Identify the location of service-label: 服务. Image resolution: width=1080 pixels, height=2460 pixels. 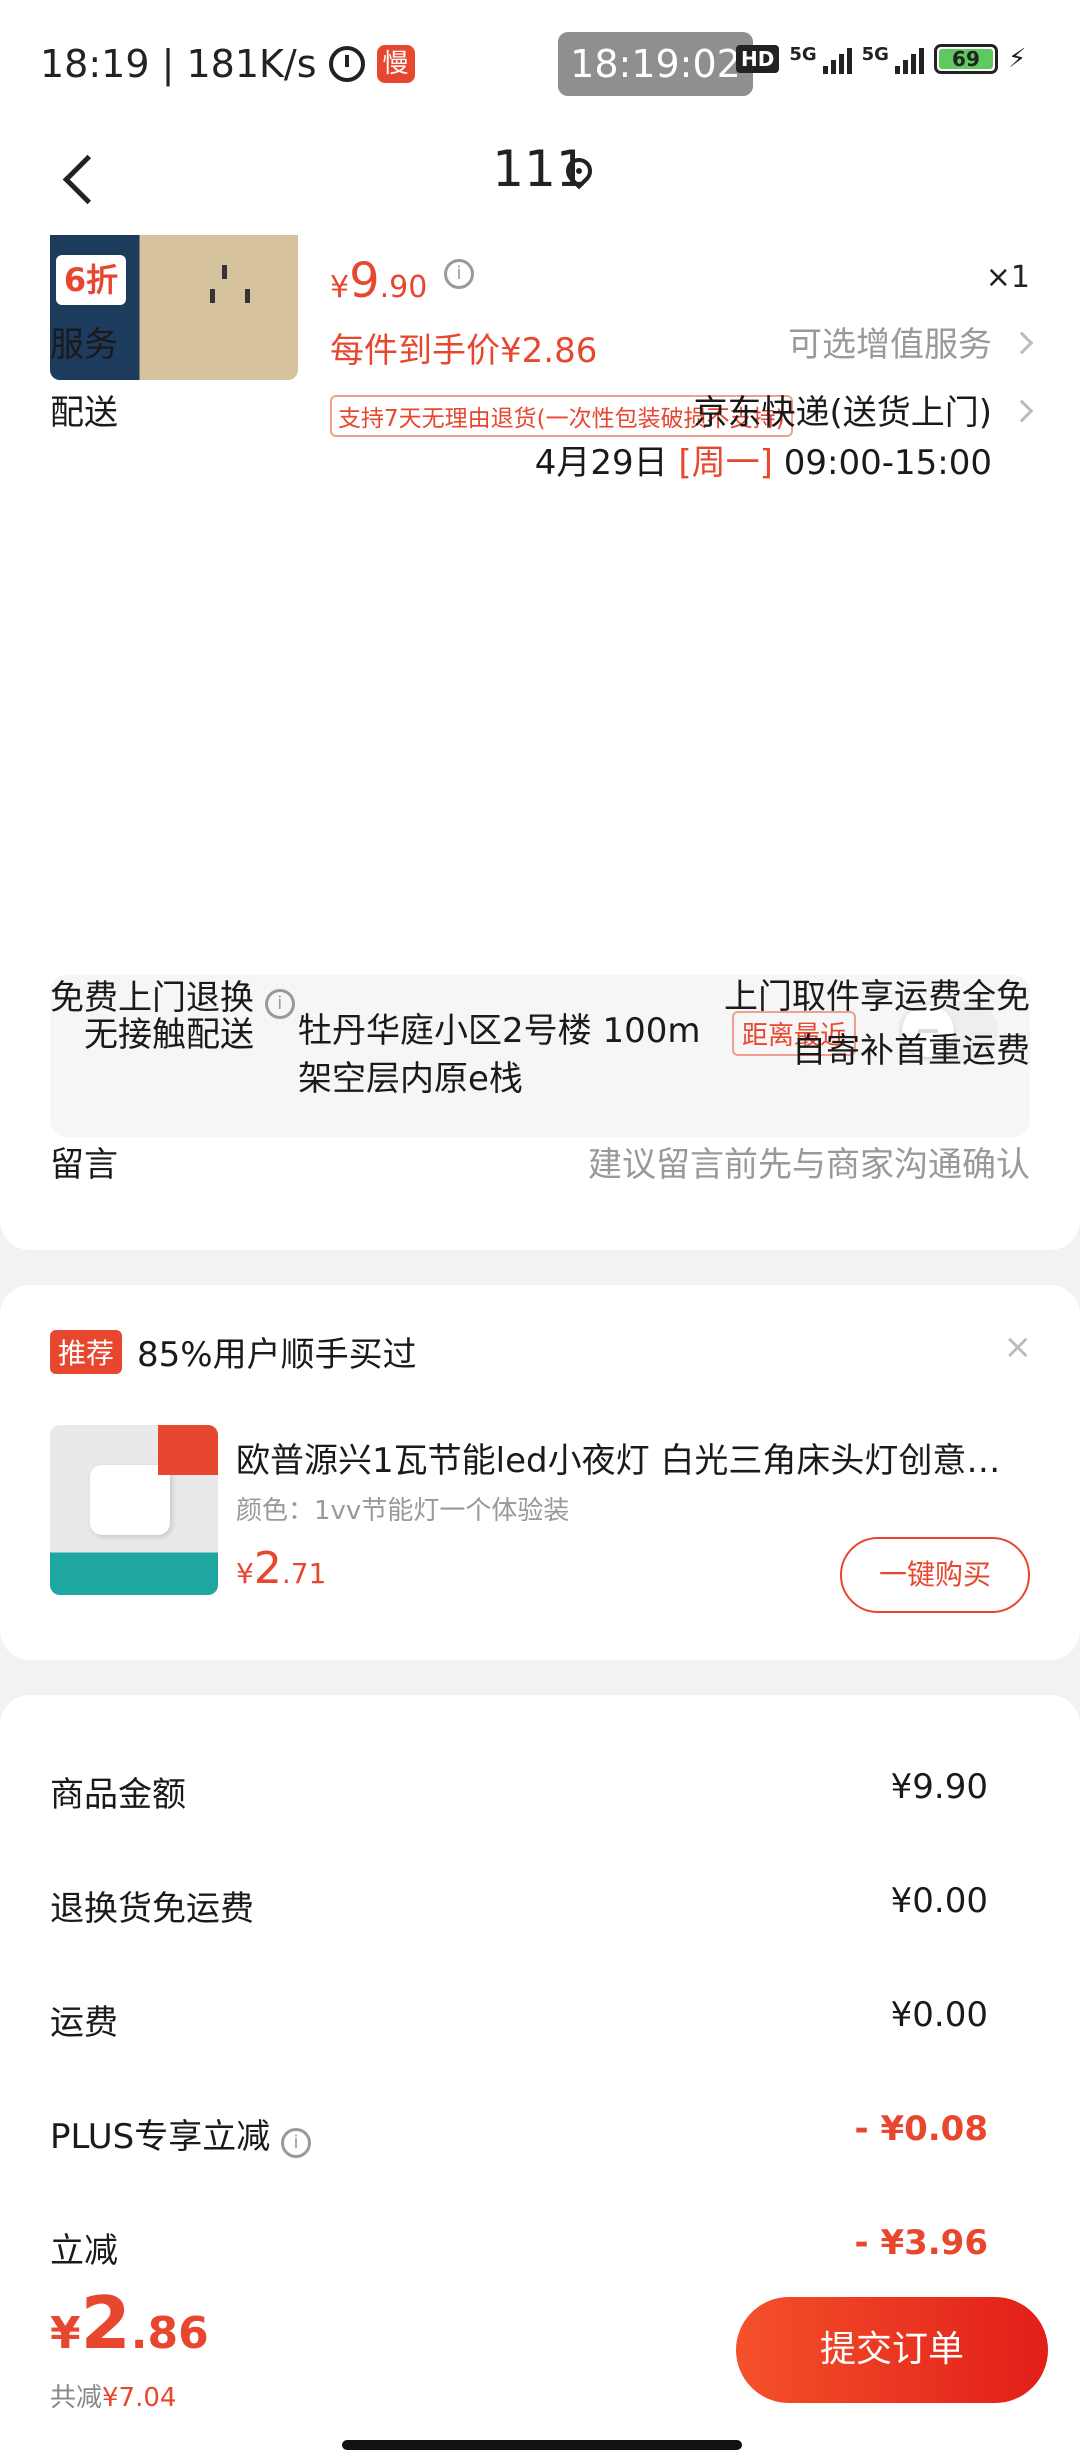
(84, 345).